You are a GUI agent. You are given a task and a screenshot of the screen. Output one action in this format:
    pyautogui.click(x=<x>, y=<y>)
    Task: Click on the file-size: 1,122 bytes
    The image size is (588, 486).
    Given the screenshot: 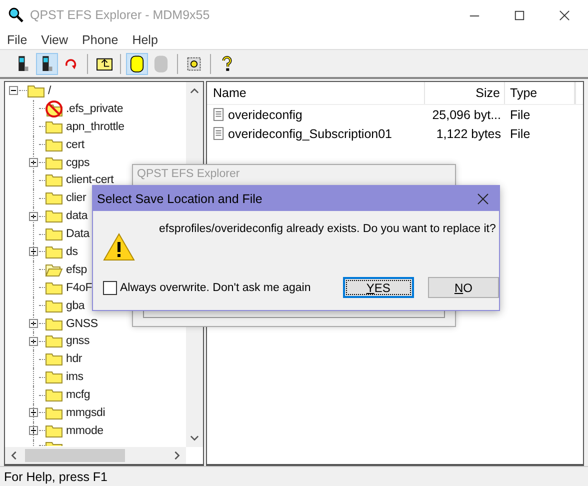 What is the action you would take?
    pyautogui.click(x=468, y=133)
    